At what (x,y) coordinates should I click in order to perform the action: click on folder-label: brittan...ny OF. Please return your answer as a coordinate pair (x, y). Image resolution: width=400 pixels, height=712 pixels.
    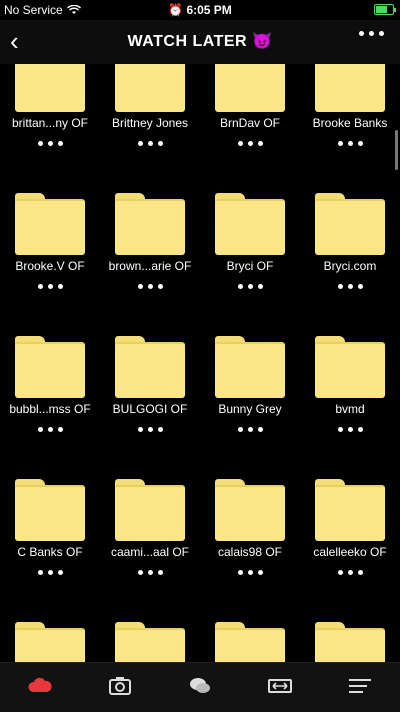
    Looking at the image, I should click on (50, 123).